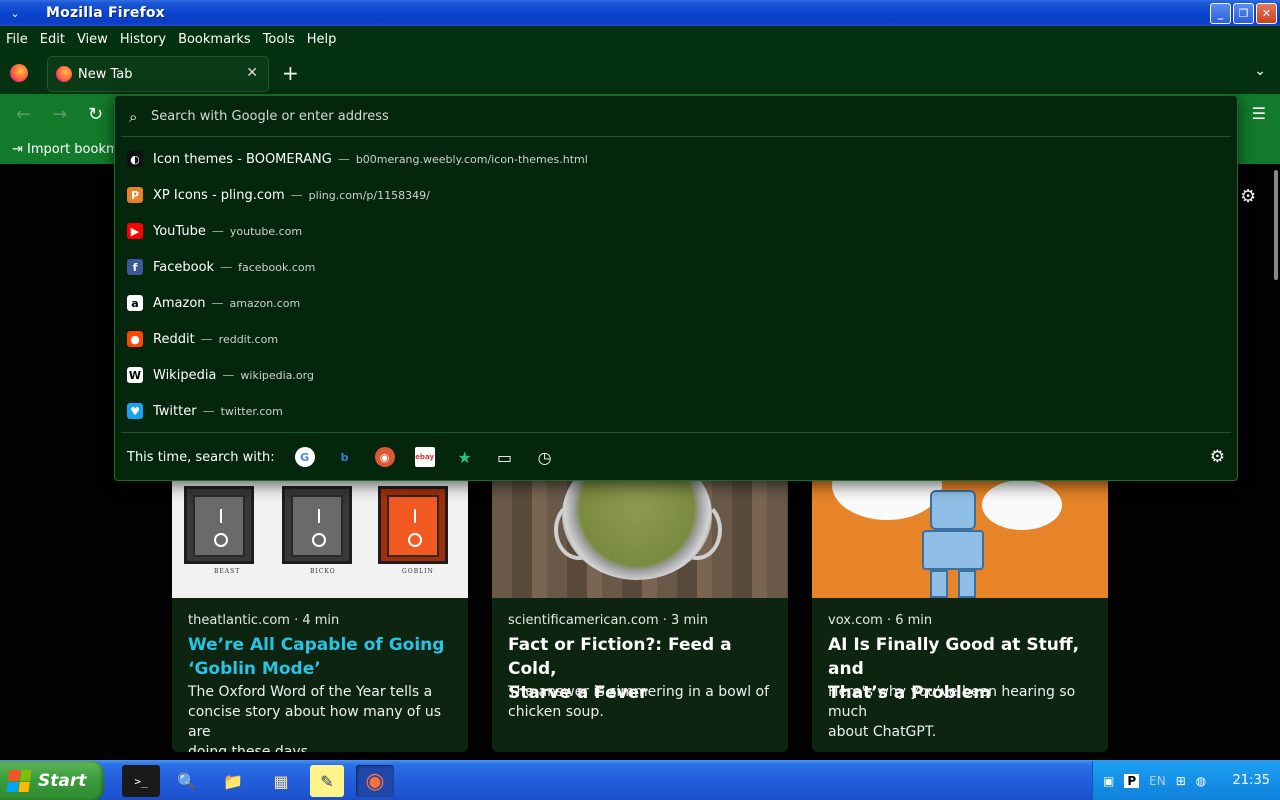  What do you see at coordinates (52, 39) in the screenshot?
I see `menu-edit: Edit` at bounding box center [52, 39].